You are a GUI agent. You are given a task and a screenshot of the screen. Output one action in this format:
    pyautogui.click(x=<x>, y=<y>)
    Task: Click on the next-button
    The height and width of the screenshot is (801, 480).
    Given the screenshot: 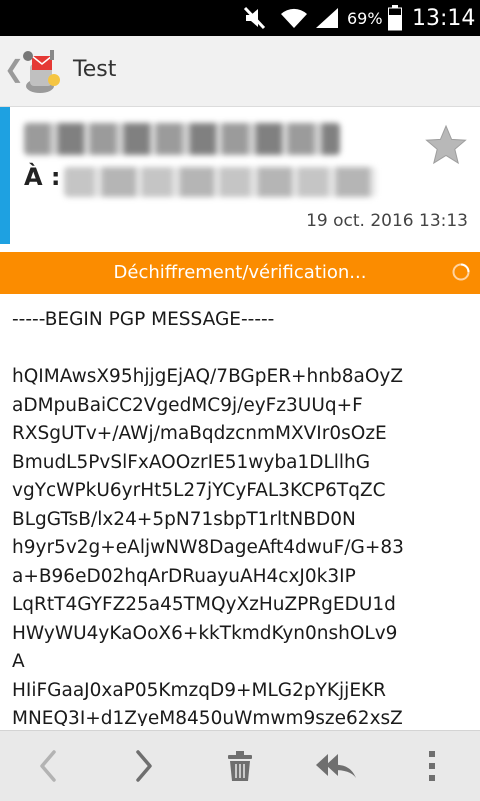 What is the action you would take?
    pyautogui.click(x=144, y=766)
    